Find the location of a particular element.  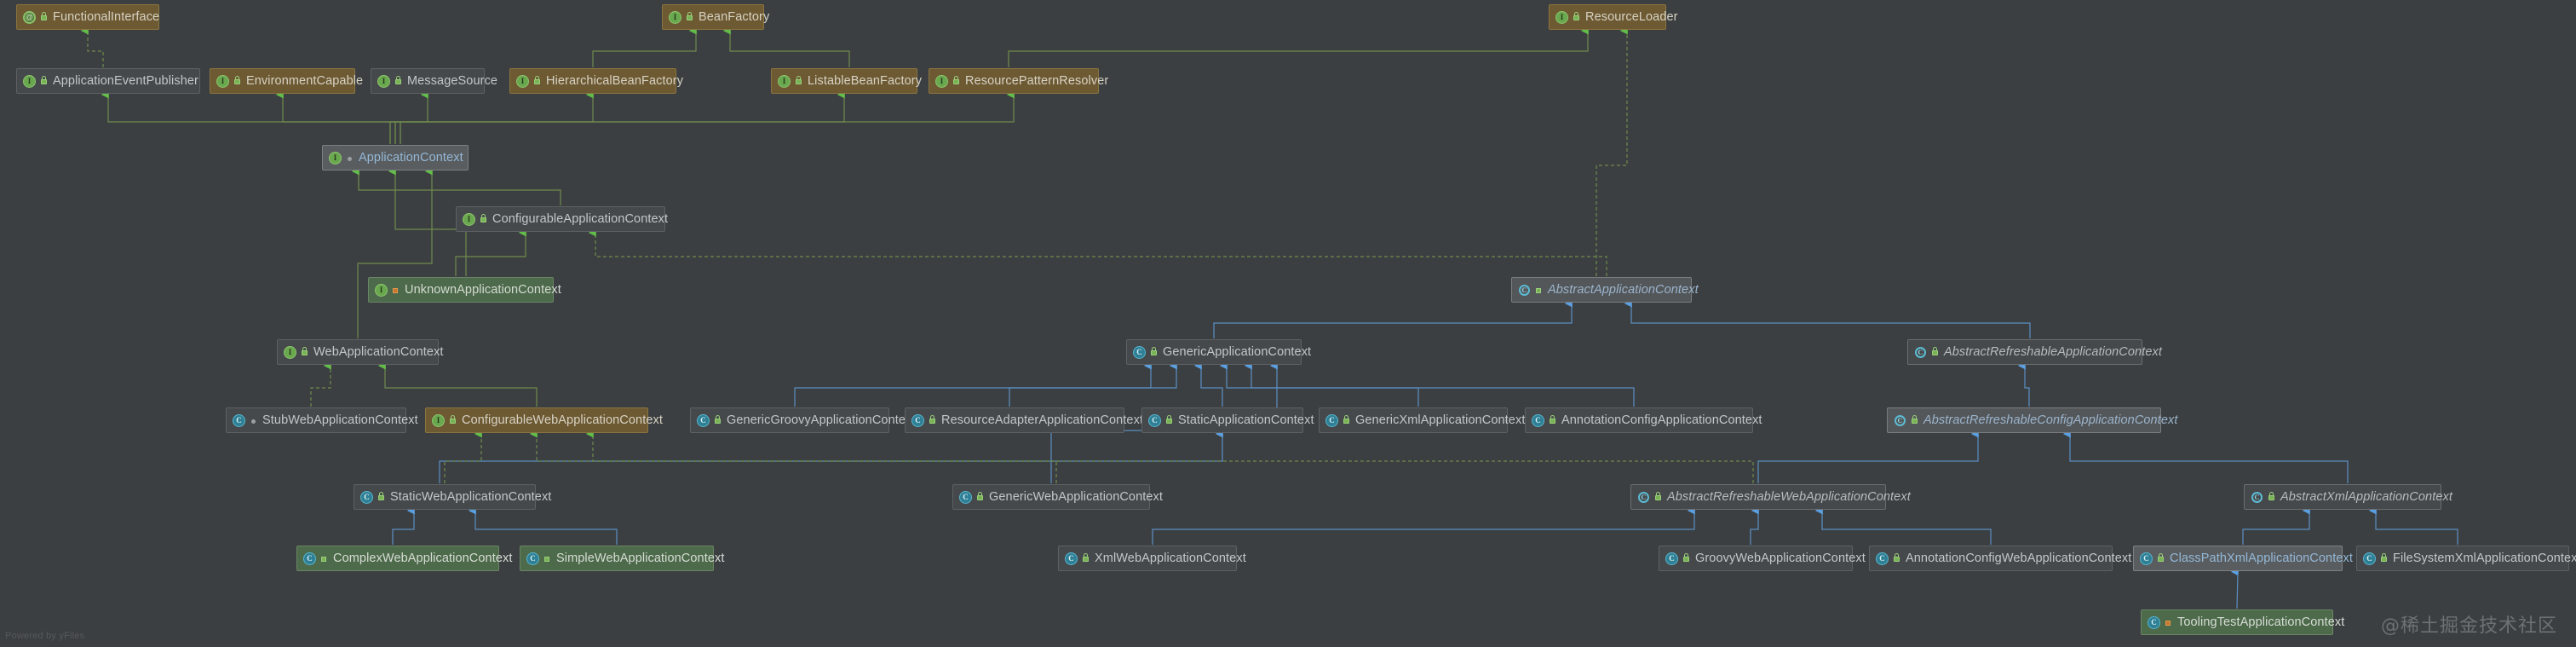

class-node-ResourceAdapterApplicationContext: ResourceAdapterApplicationContext is located at coordinates (1024, 420).